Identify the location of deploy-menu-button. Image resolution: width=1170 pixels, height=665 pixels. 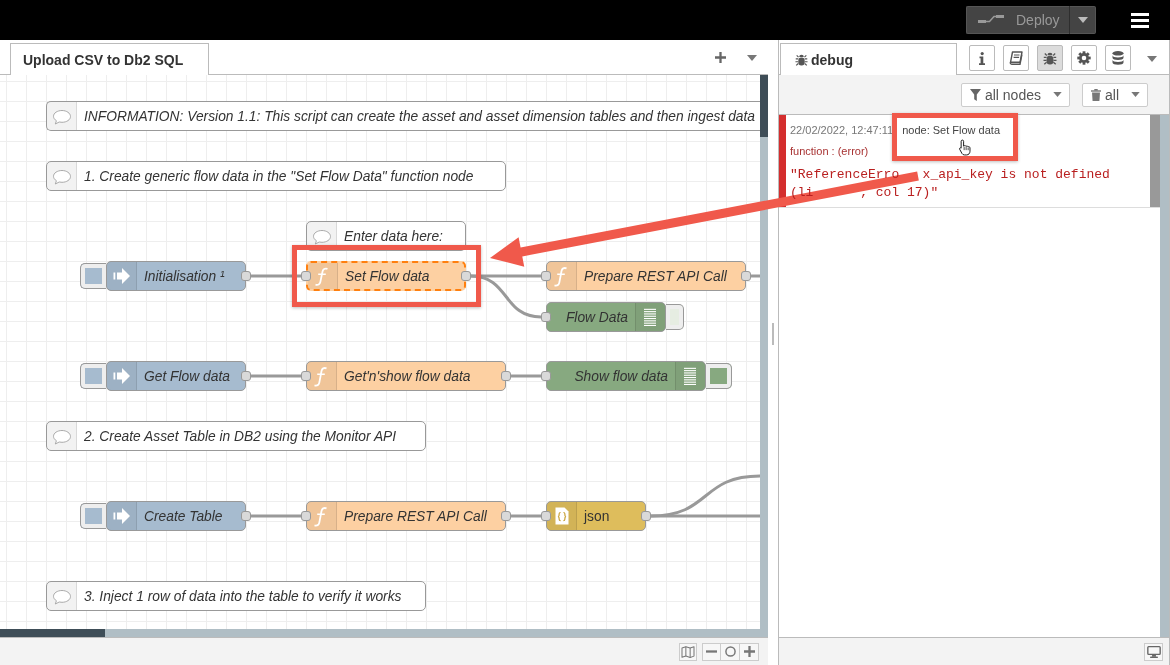
(1083, 20).